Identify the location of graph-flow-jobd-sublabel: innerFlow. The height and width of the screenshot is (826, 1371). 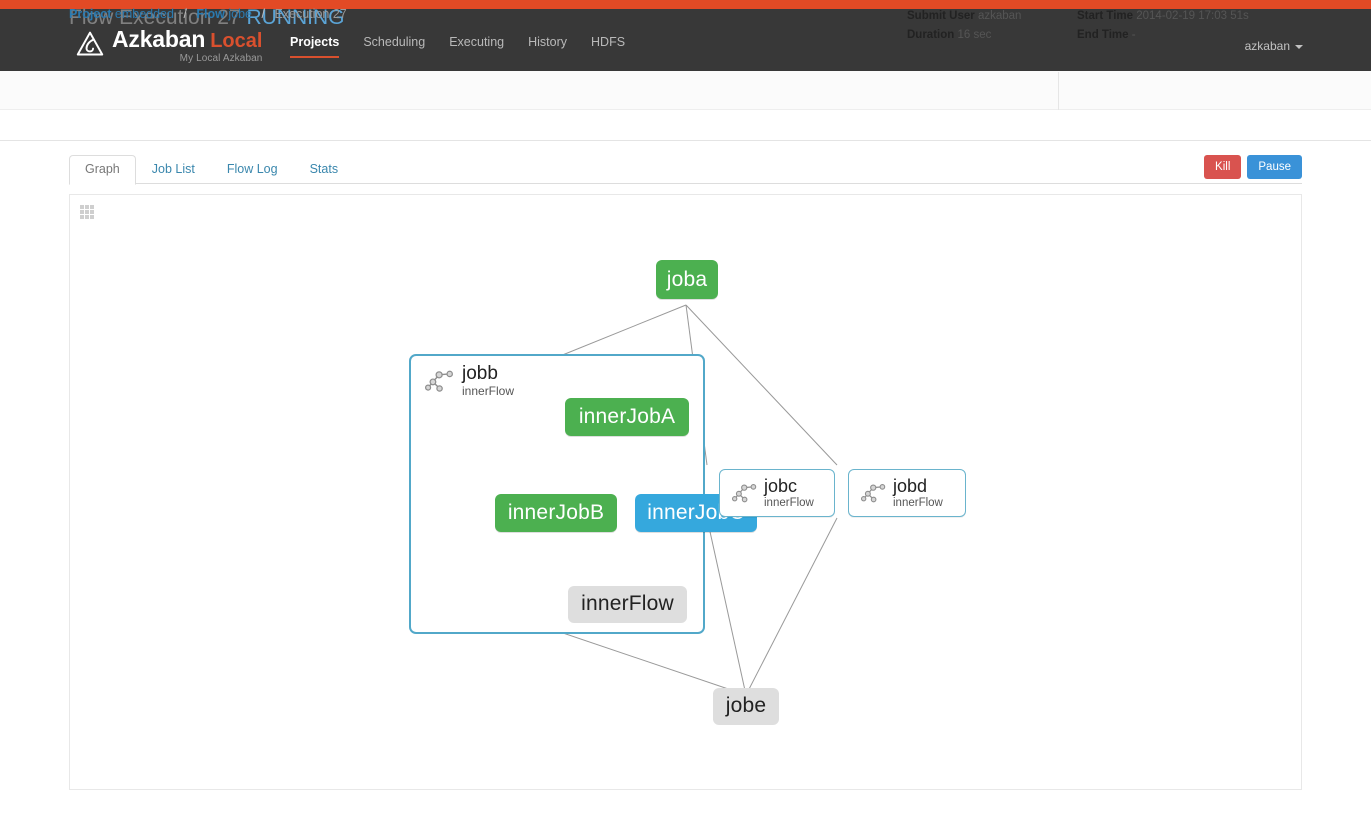
(918, 502).